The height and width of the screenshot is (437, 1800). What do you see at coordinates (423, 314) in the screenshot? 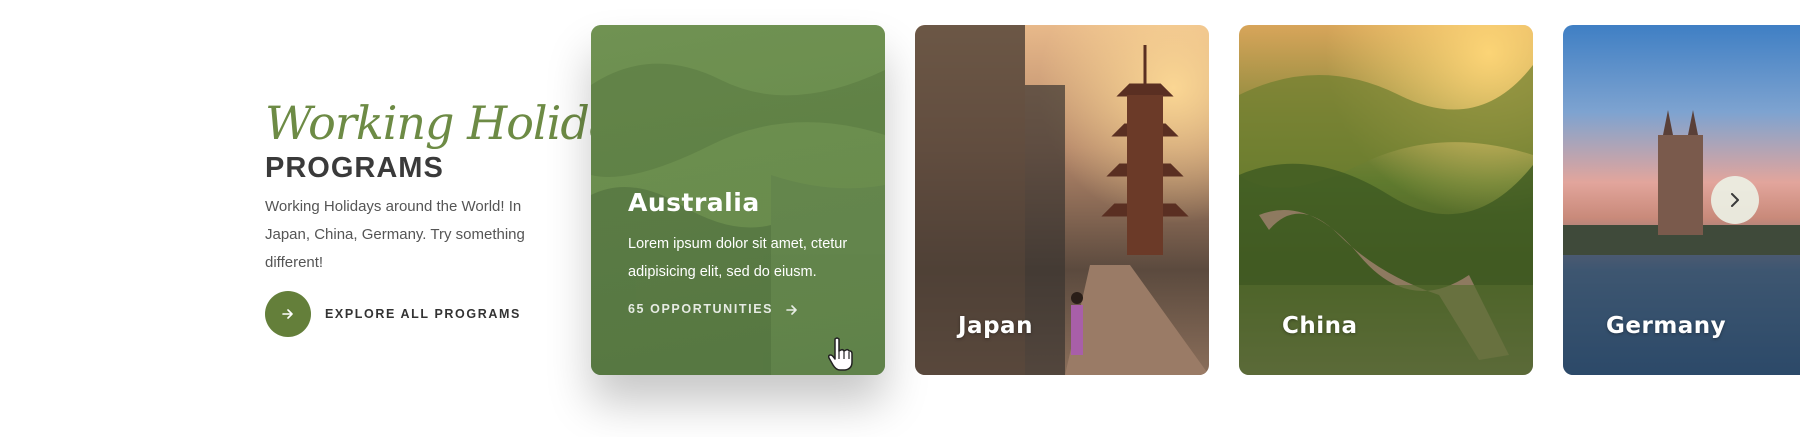
I see `explore-label: EXPLORE ALL PROGRAMS` at bounding box center [423, 314].